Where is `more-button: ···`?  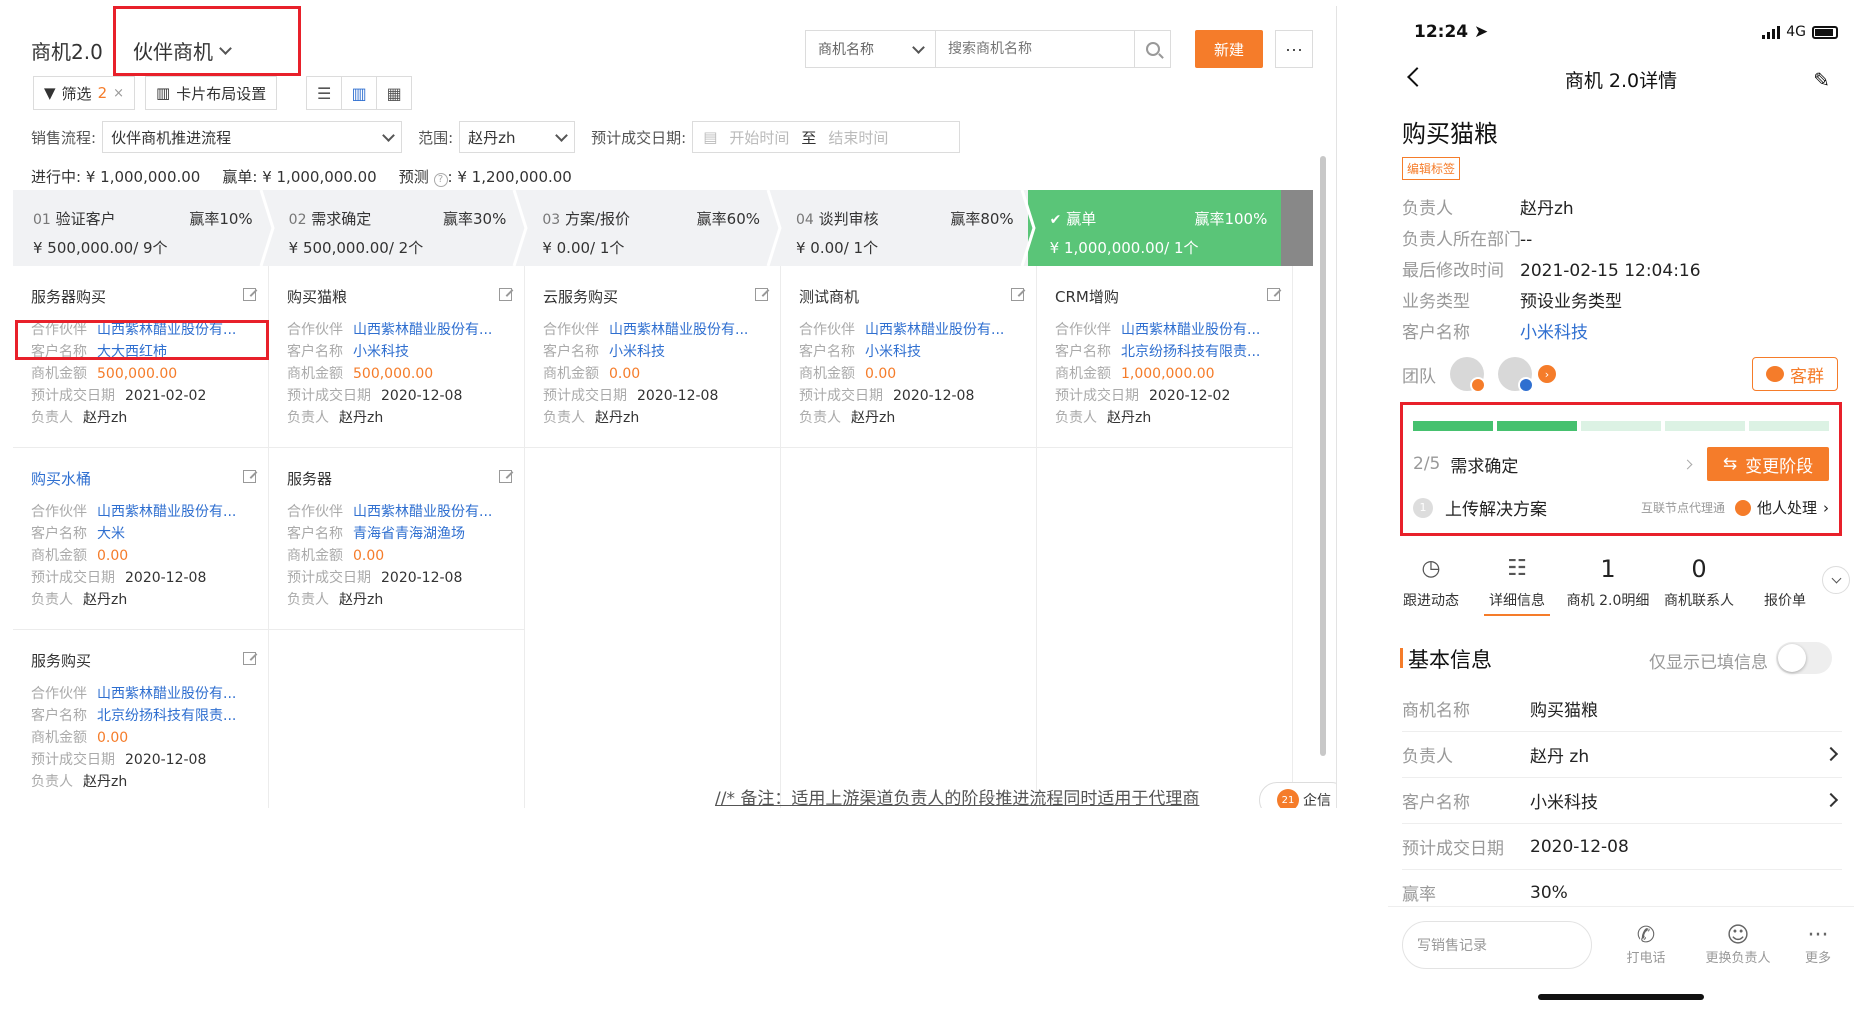 more-button: ··· is located at coordinates (1294, 49).